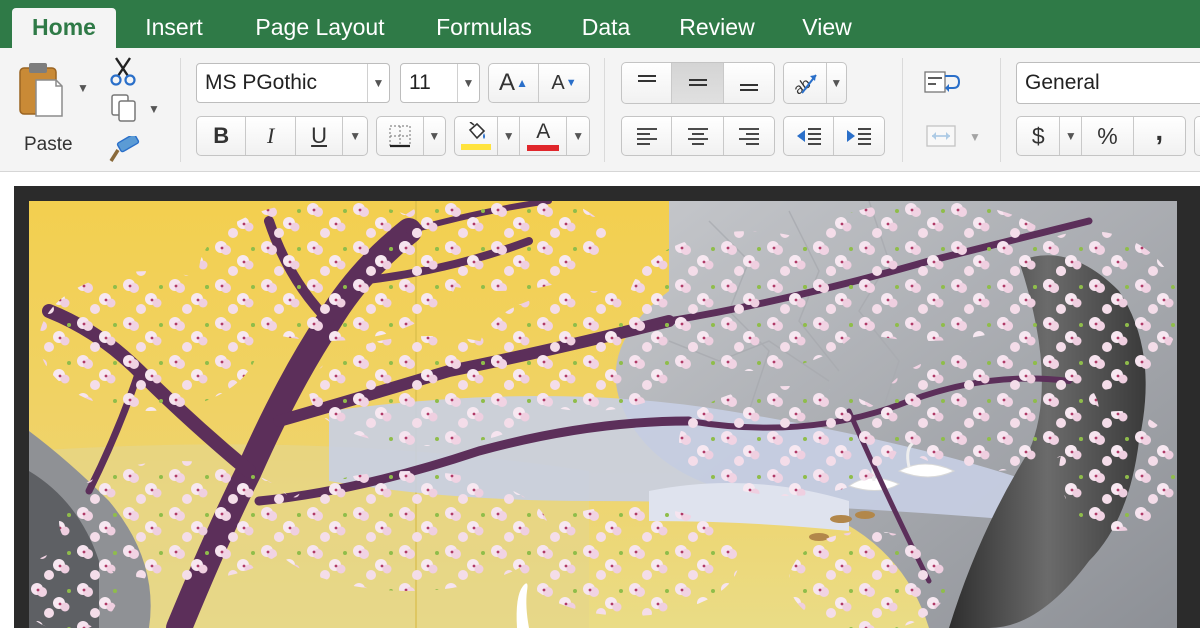  I want to click on borders-icon, so click(400, 136).